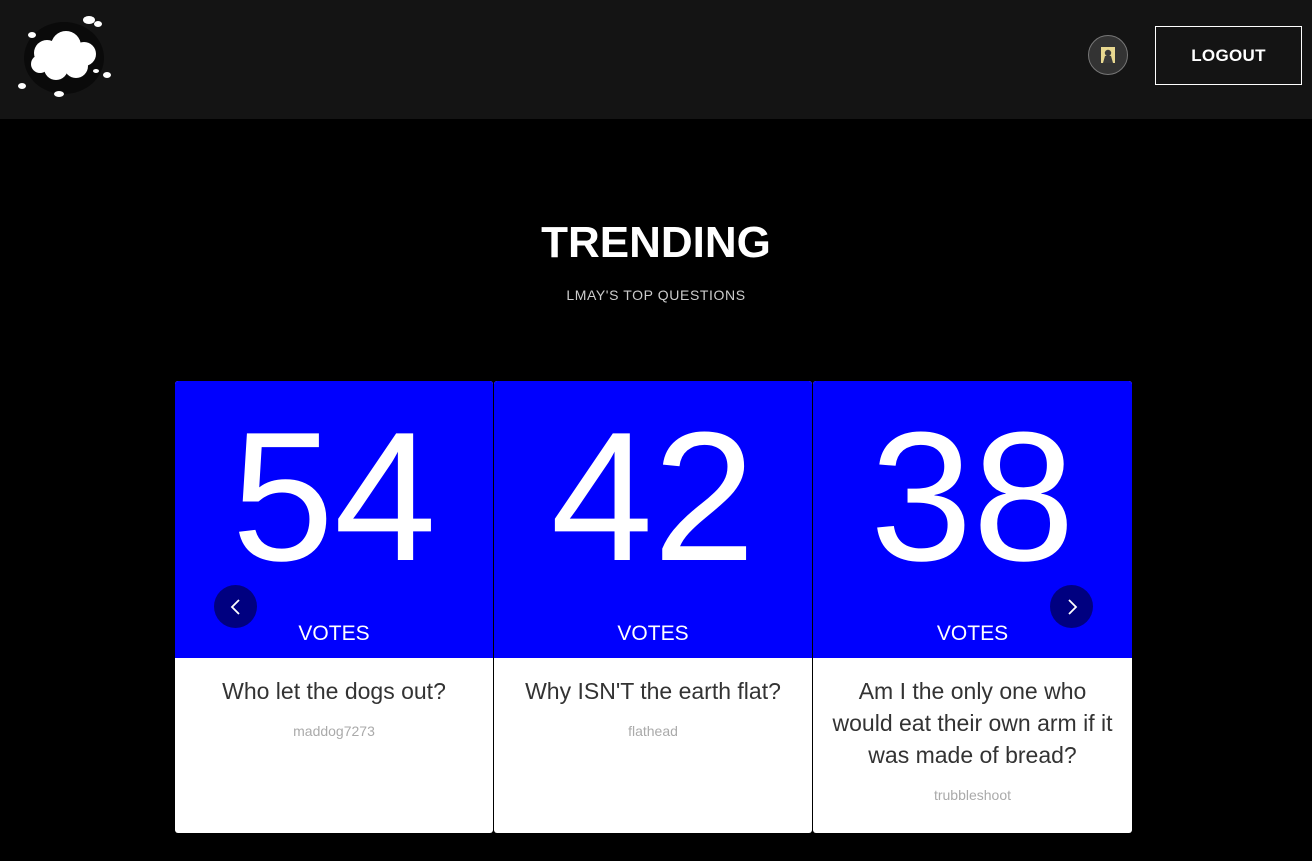  I want to click on question-text: Who let the dogs out?, so click(334, 691).